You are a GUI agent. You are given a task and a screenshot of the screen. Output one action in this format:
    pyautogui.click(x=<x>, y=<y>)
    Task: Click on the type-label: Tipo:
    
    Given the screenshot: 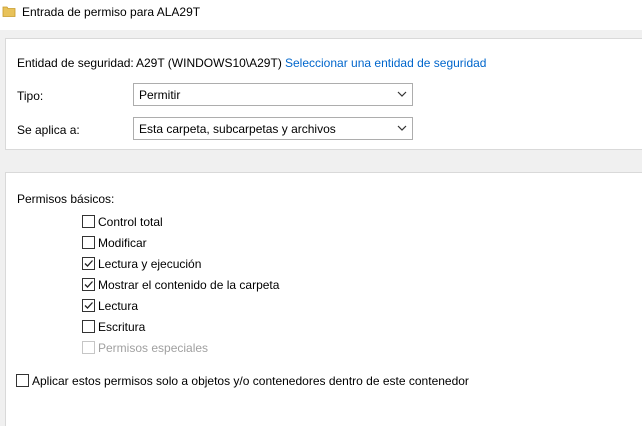 What is the action you would take?
    pyautogui.click(x=30, y=96)
    